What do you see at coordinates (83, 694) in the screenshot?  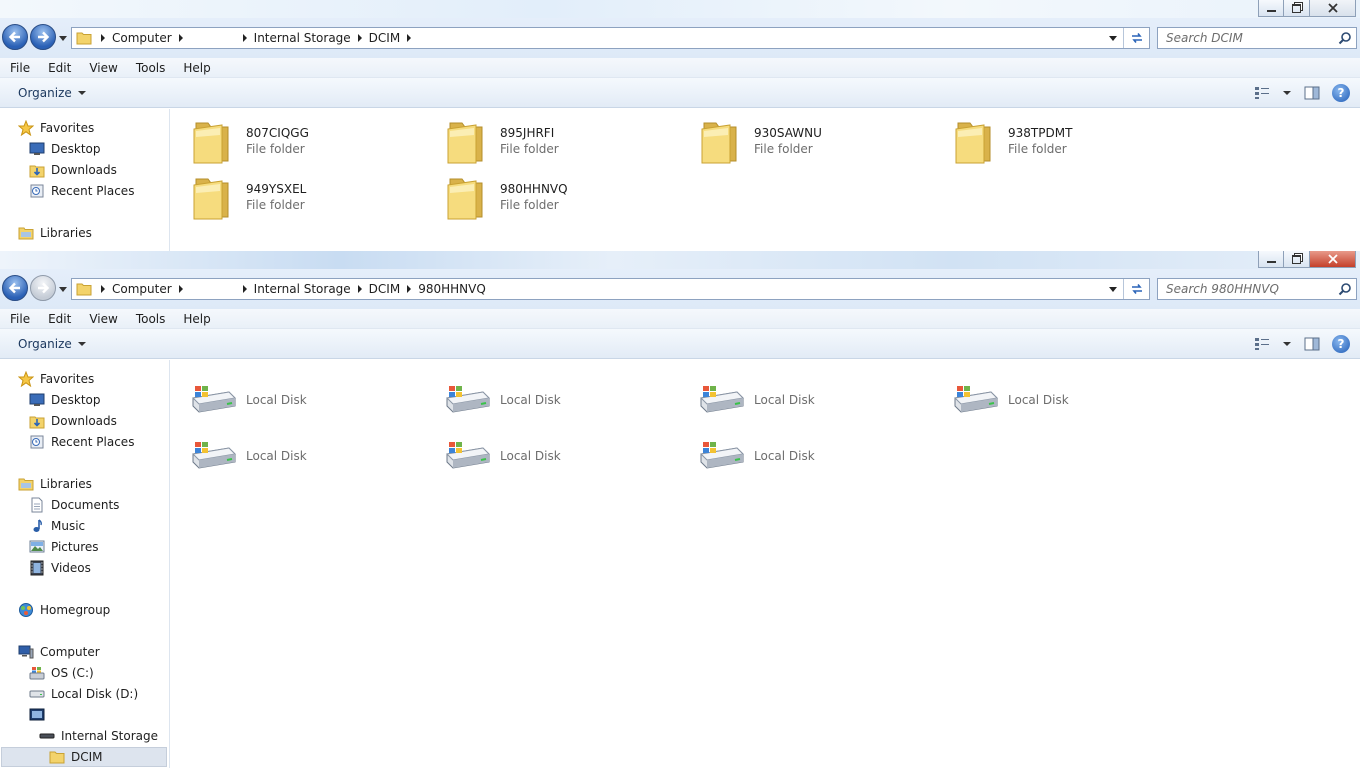 I see `nav-local-disk-d: Local Disk (D:)` at bounding box center [83, 694].